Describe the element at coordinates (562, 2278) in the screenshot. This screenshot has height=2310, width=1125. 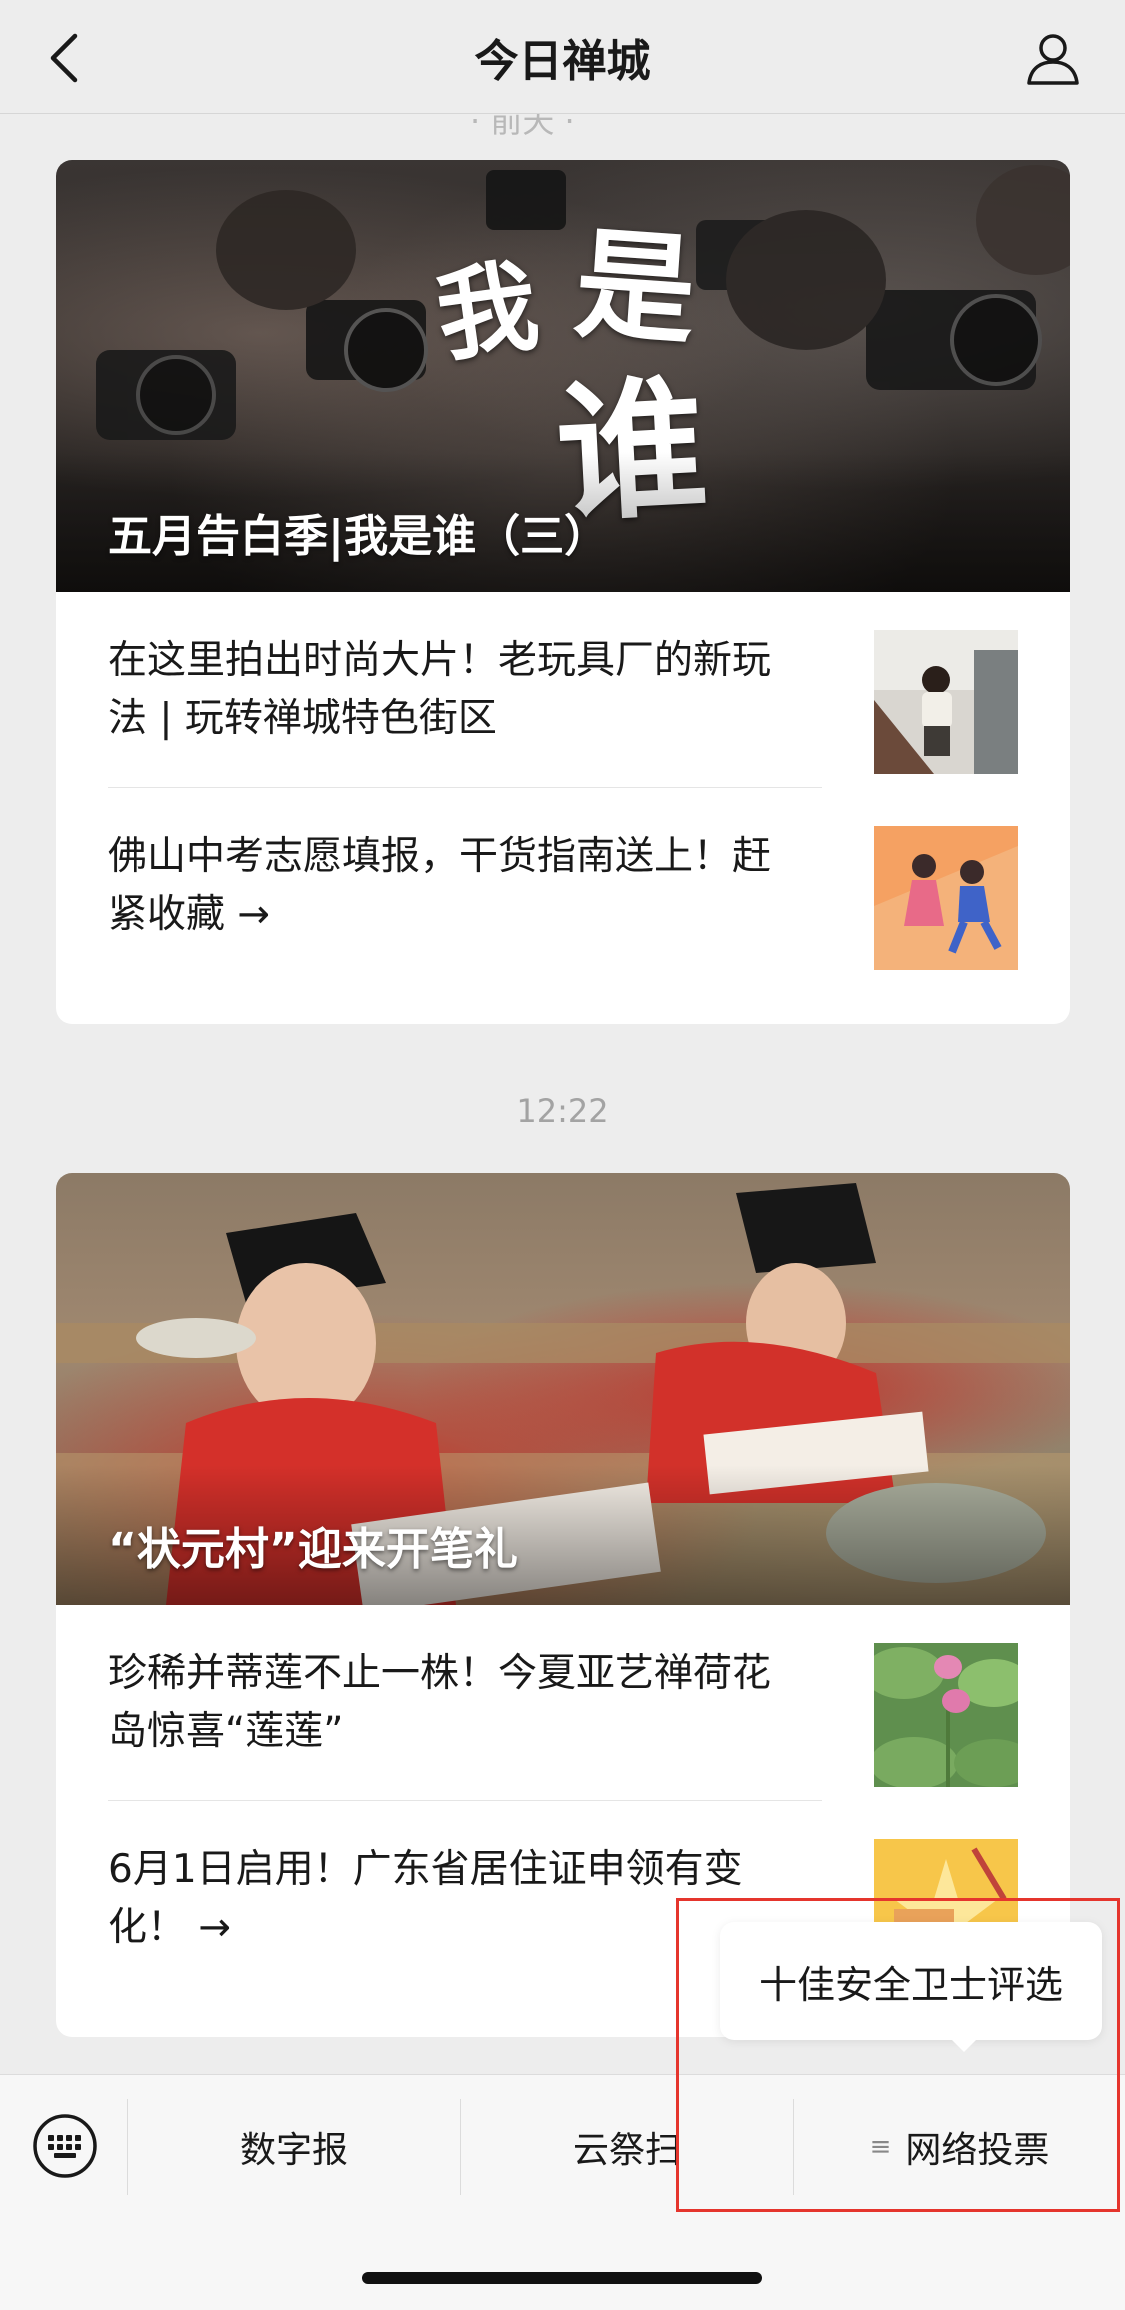
I see `home-indicator` at that location.